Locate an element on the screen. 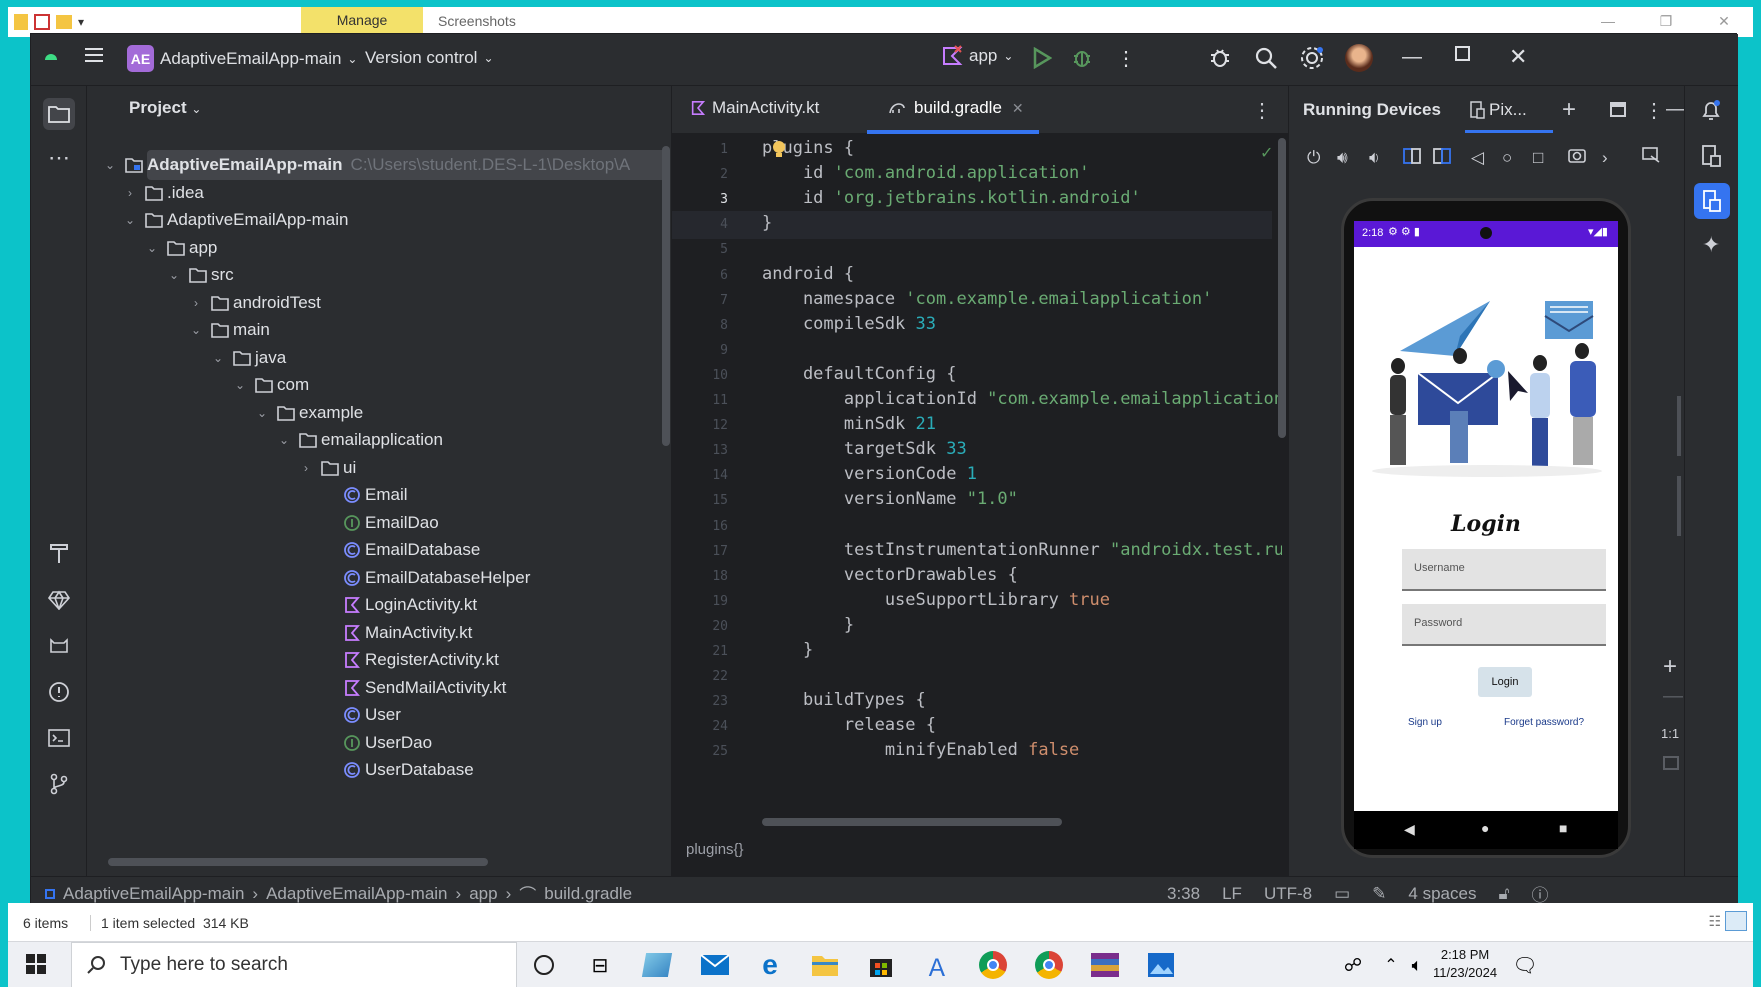 The height and width of the screenshot is (987, 1761). crumb-app: app is located at coordinates (483, 894).